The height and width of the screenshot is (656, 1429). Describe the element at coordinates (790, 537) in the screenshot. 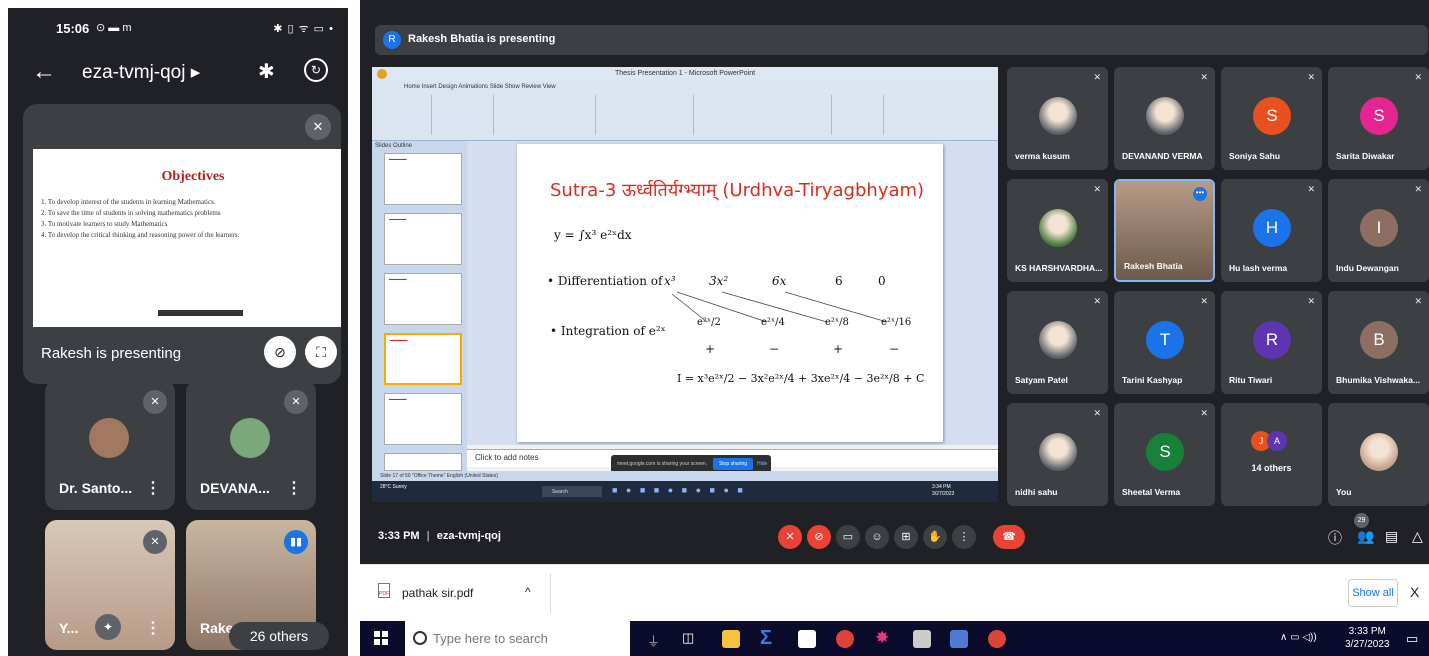

I see `mic-off-button: ✕` at that location.